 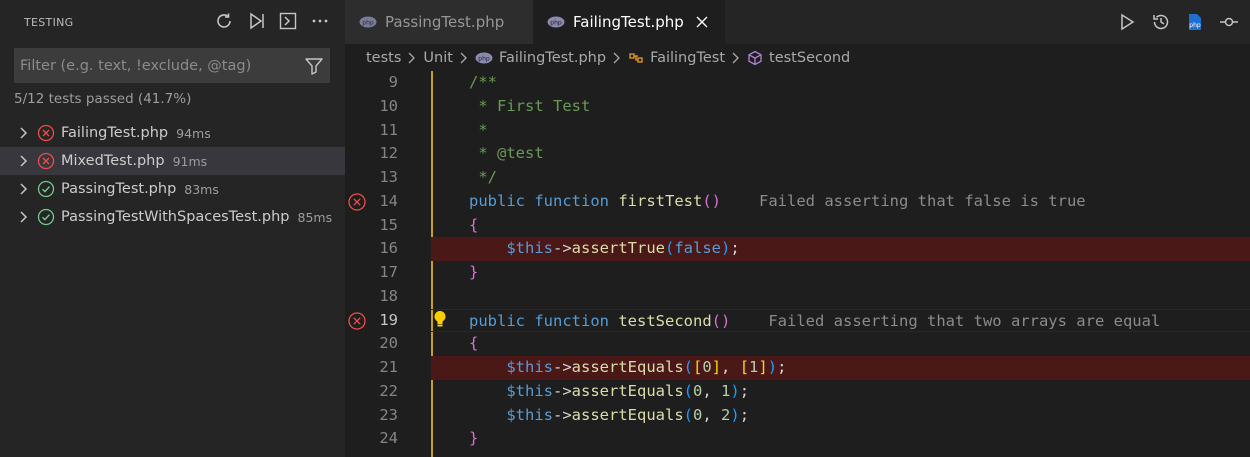 What do you see at coordinates (702, 22) in the screenshot?
I see `close-icon` at bounding box center [702, 22].